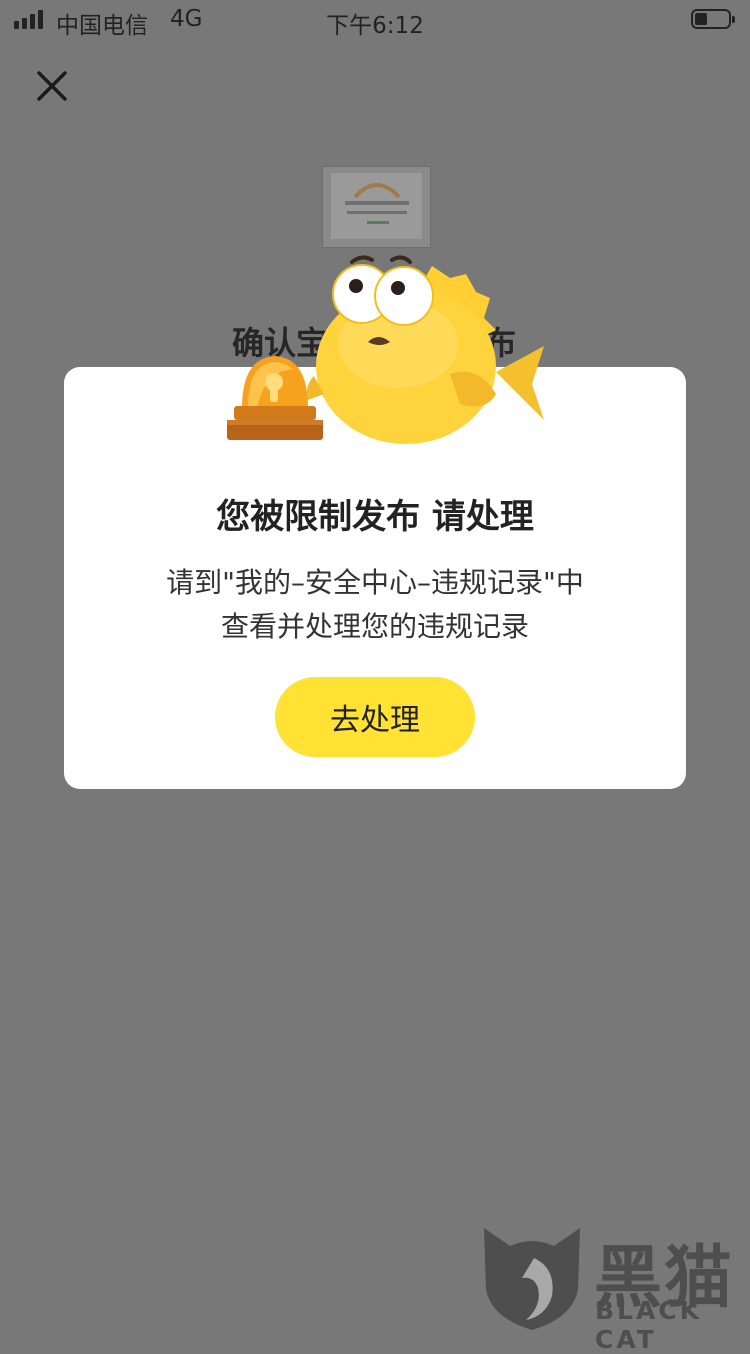 This screenshot has width=750, height=1354. Describe the element at coordinates (375, 517) in the screenshot. I see `dialog-title: 您被限制发布 请处理` at that location.